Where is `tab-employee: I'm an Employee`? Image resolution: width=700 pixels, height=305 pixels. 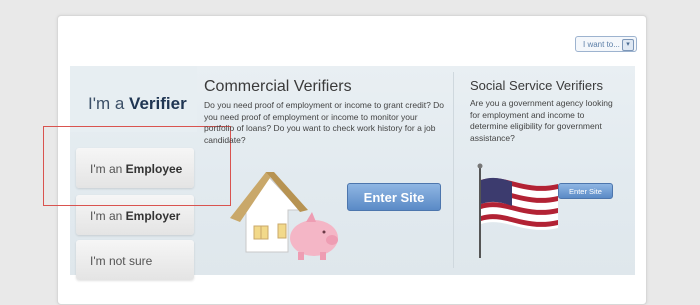
tab-employee: I'm an Employee is located at coordinates (135, 168).